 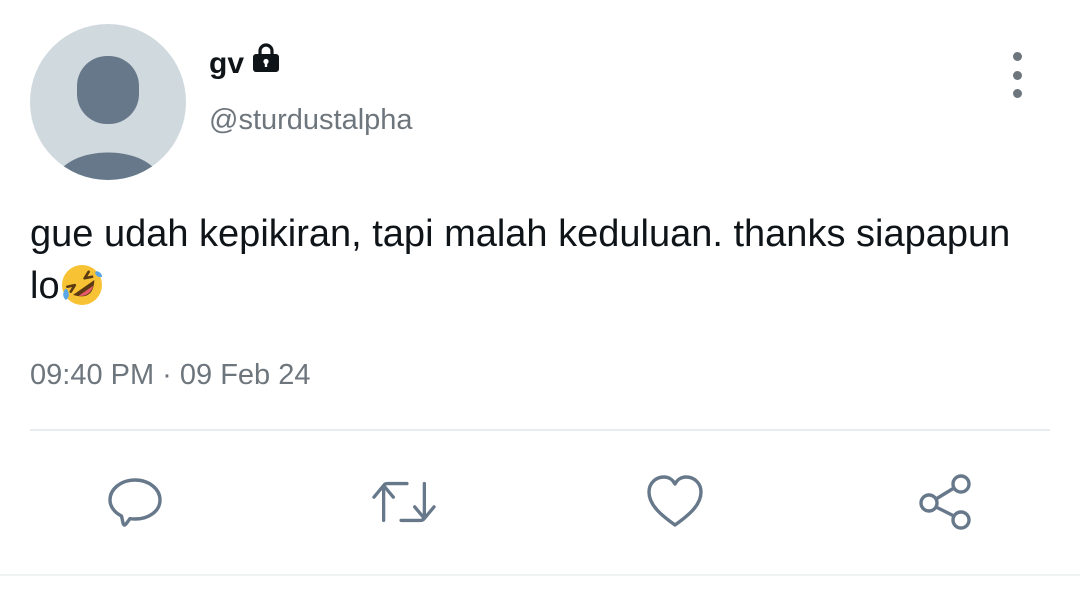 What do you see at coordinates (266, 59) in the screenshot?
I see `lock-icon` at bounding box center [266, 59].